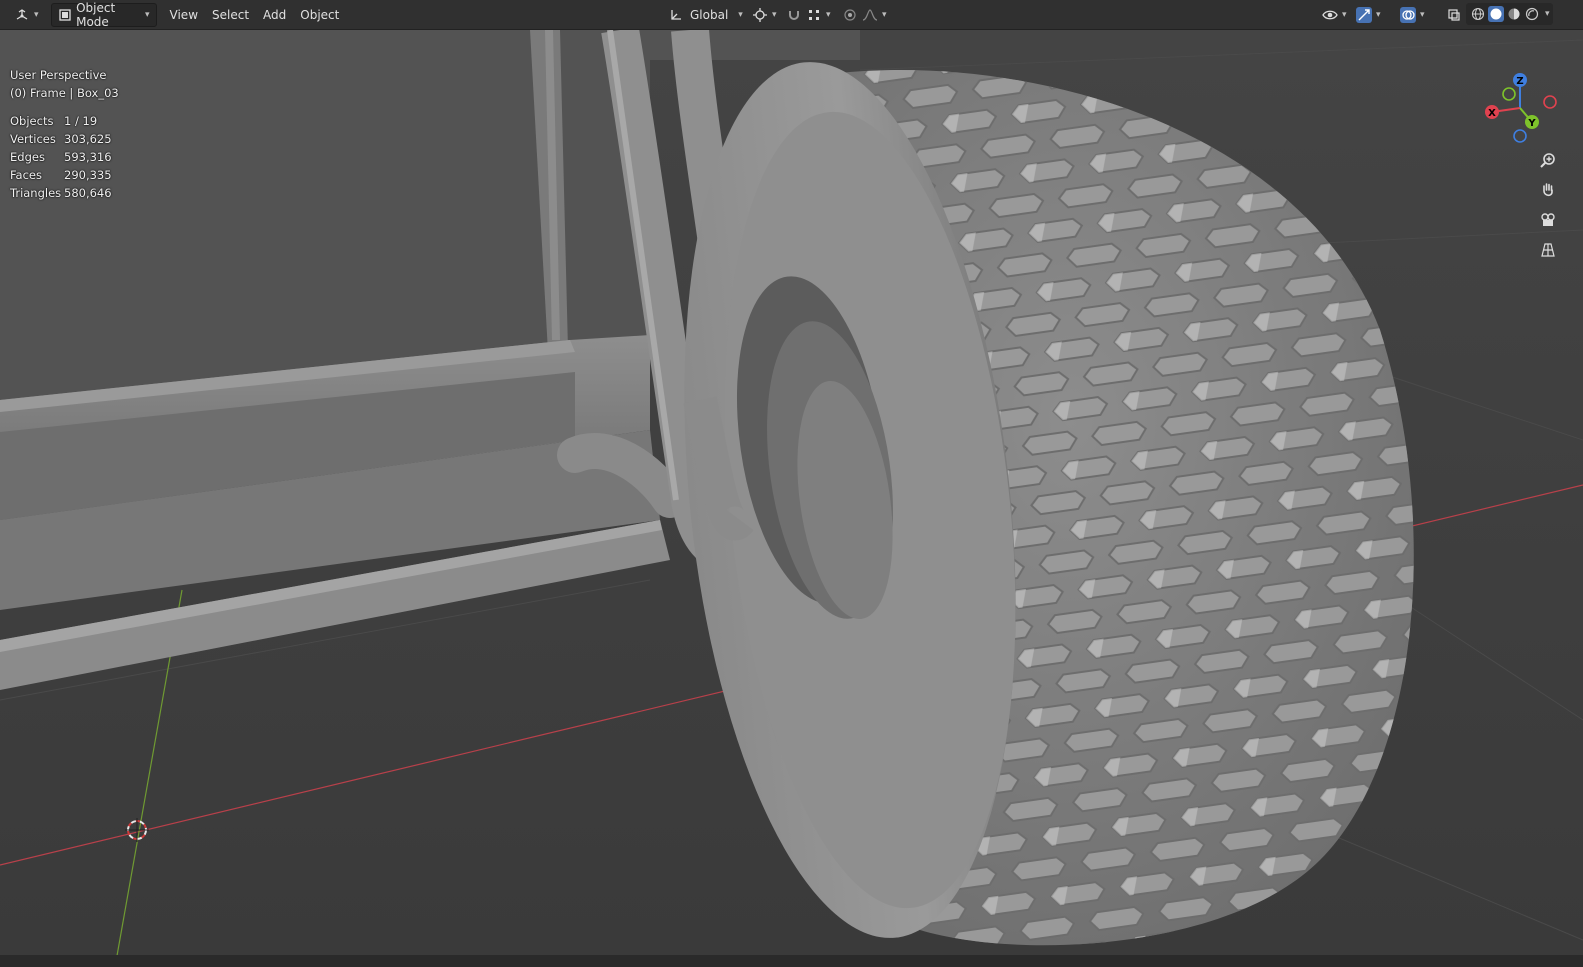 This screenshot has width=1583, height=967. I want to click on falloff-button: ▾, so click(874, 15).